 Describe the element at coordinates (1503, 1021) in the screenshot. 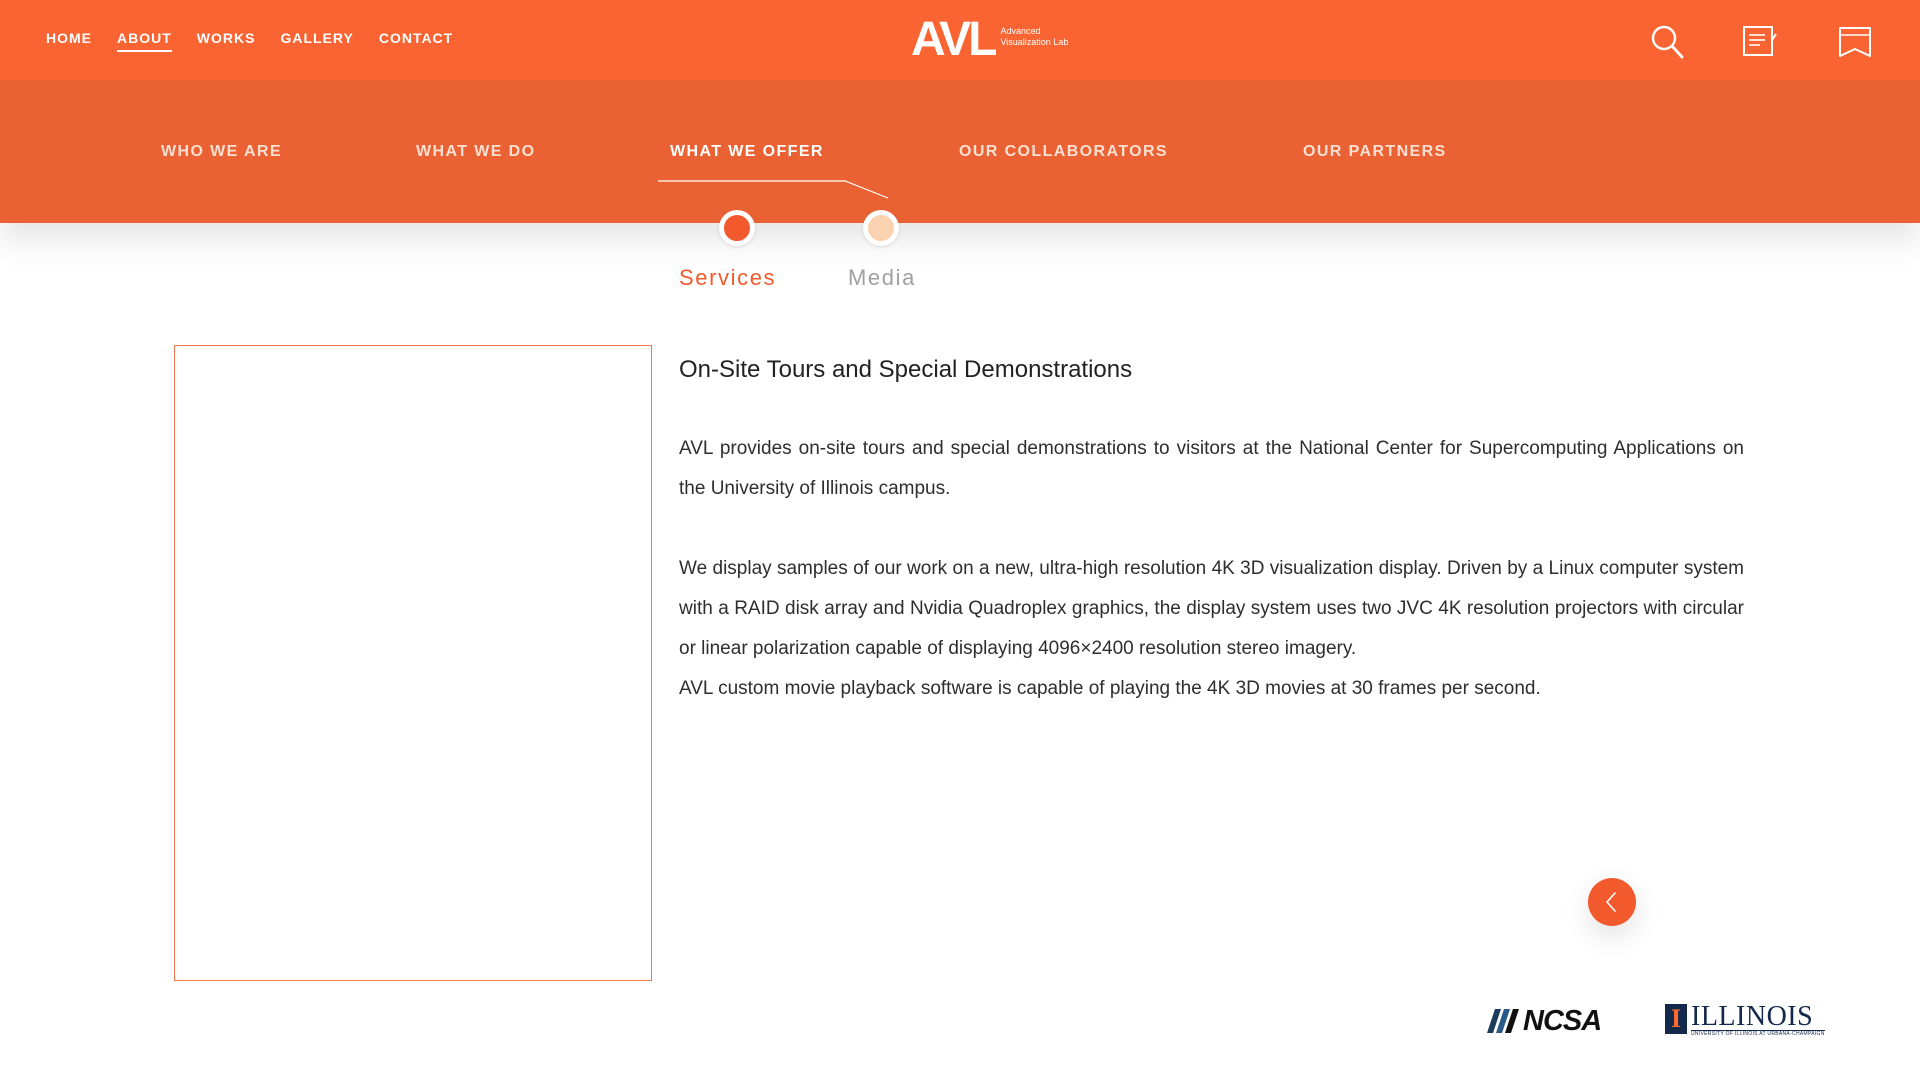

I see `ncsa-mark-icon` at that location.